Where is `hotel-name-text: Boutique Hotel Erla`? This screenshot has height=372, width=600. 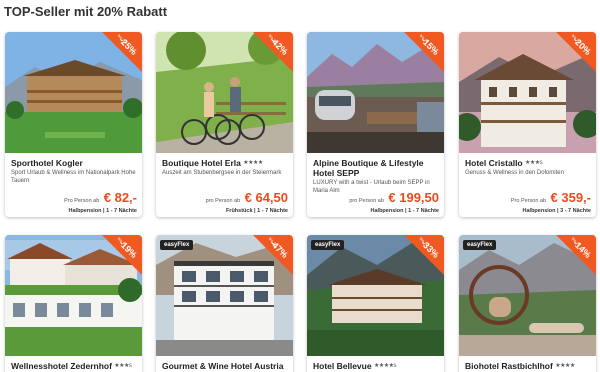
hotel-name-text: Boutique Hotel Erla is located at coordinates (201, 163).